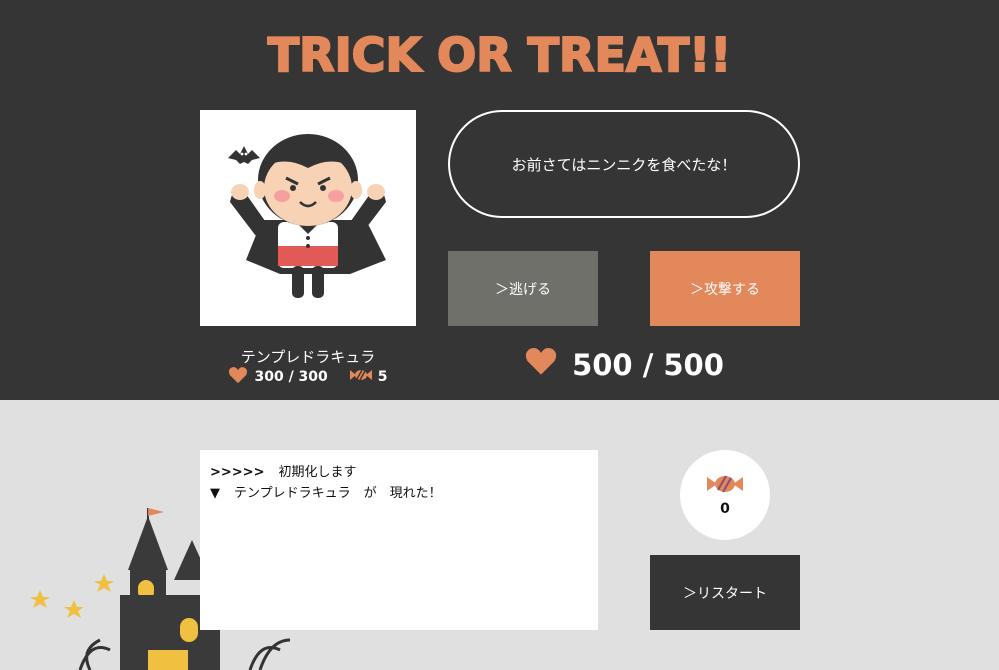 This screenshot has width=999, height=670. Describe the element at coordinates (215, 493) in the screenshot. I see `log-prefix: ▼` at that location.